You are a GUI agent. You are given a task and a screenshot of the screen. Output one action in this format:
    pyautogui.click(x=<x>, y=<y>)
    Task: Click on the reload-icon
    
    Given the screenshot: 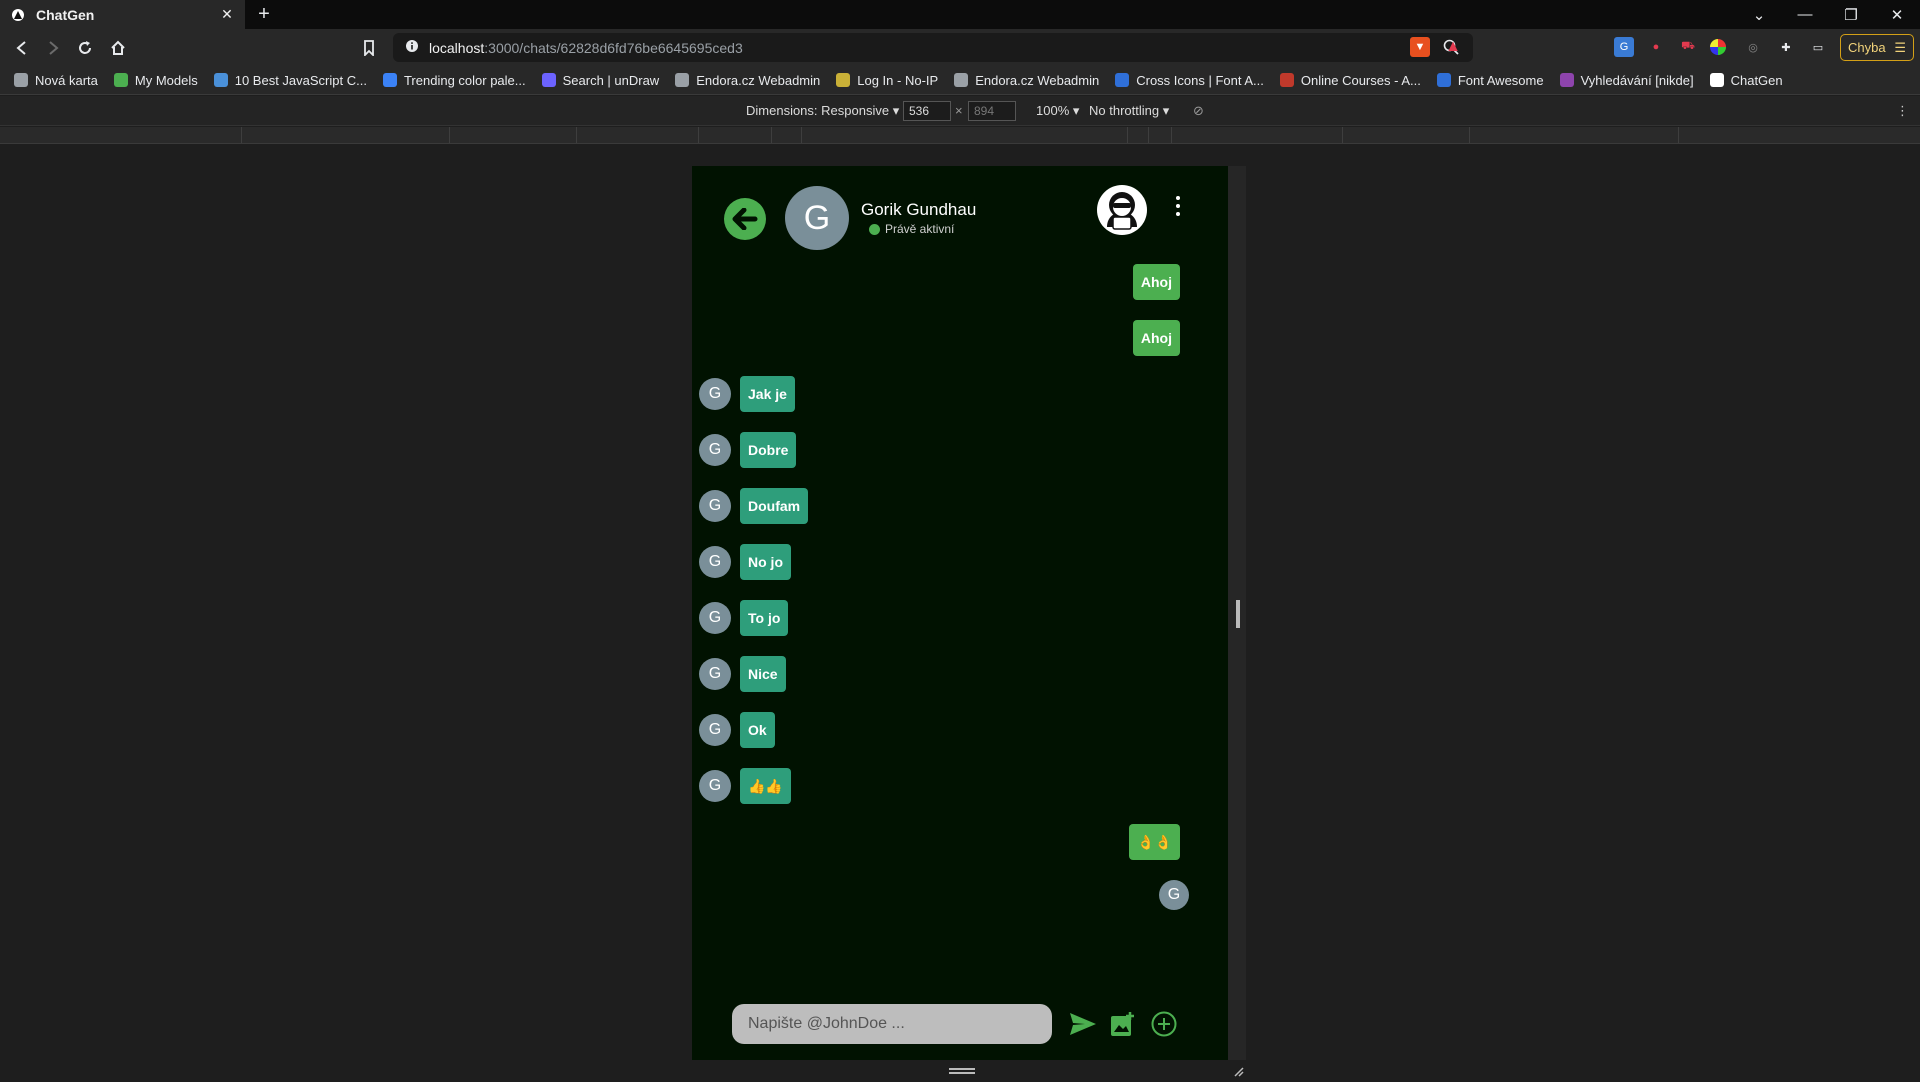 What is the action you would take?
    pyautogui.click(x=85, y=48)
    